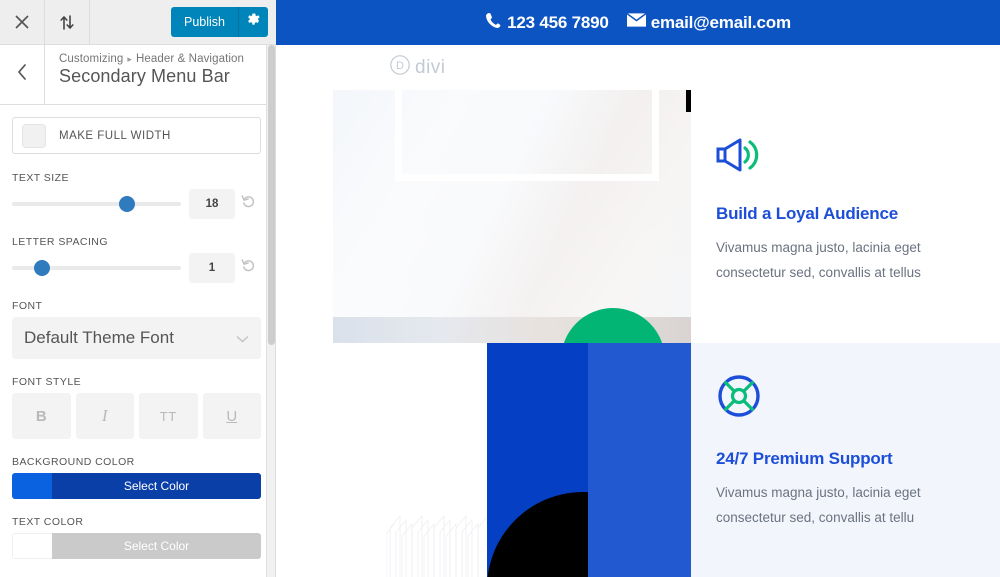 The width and height of the screenshot is (1000, 577). What do you see at coordinates (32, 546) in the screenshot?
I see `text-color-swatch` at bounding box center [32, 546].